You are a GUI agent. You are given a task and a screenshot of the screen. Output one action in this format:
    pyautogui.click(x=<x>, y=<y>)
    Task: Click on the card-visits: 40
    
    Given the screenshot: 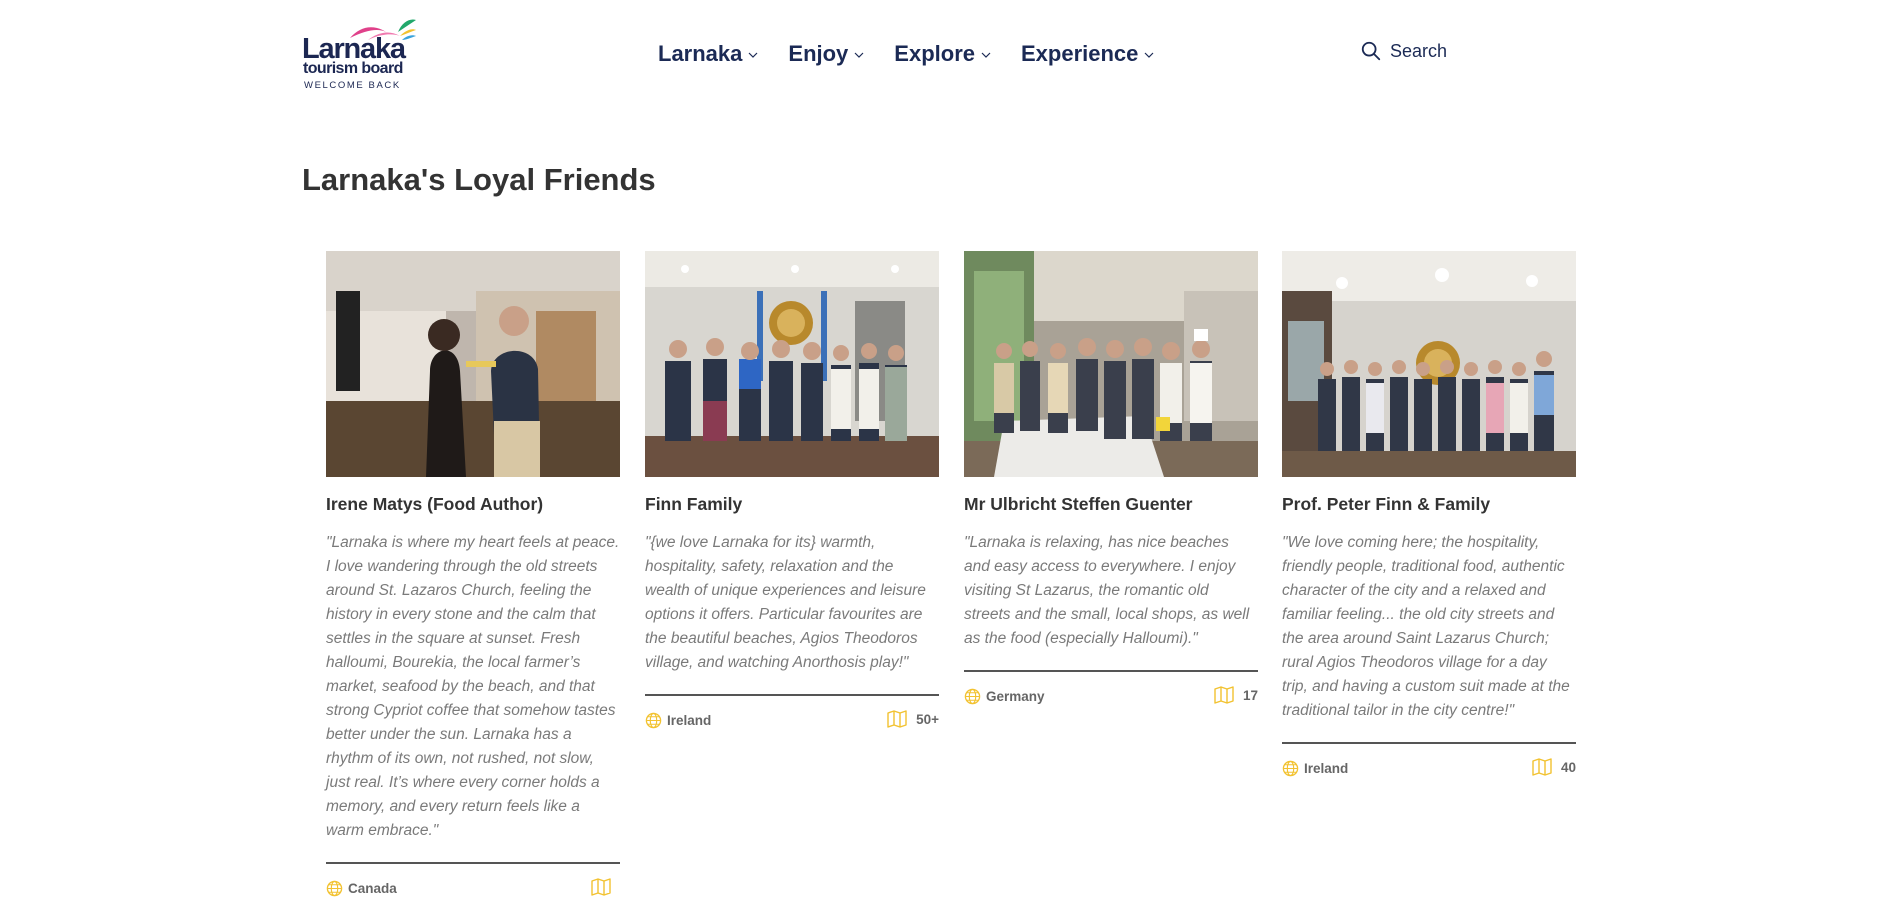 What is the action you would take?
    pyautogui.click(x=1554, y=767)
    